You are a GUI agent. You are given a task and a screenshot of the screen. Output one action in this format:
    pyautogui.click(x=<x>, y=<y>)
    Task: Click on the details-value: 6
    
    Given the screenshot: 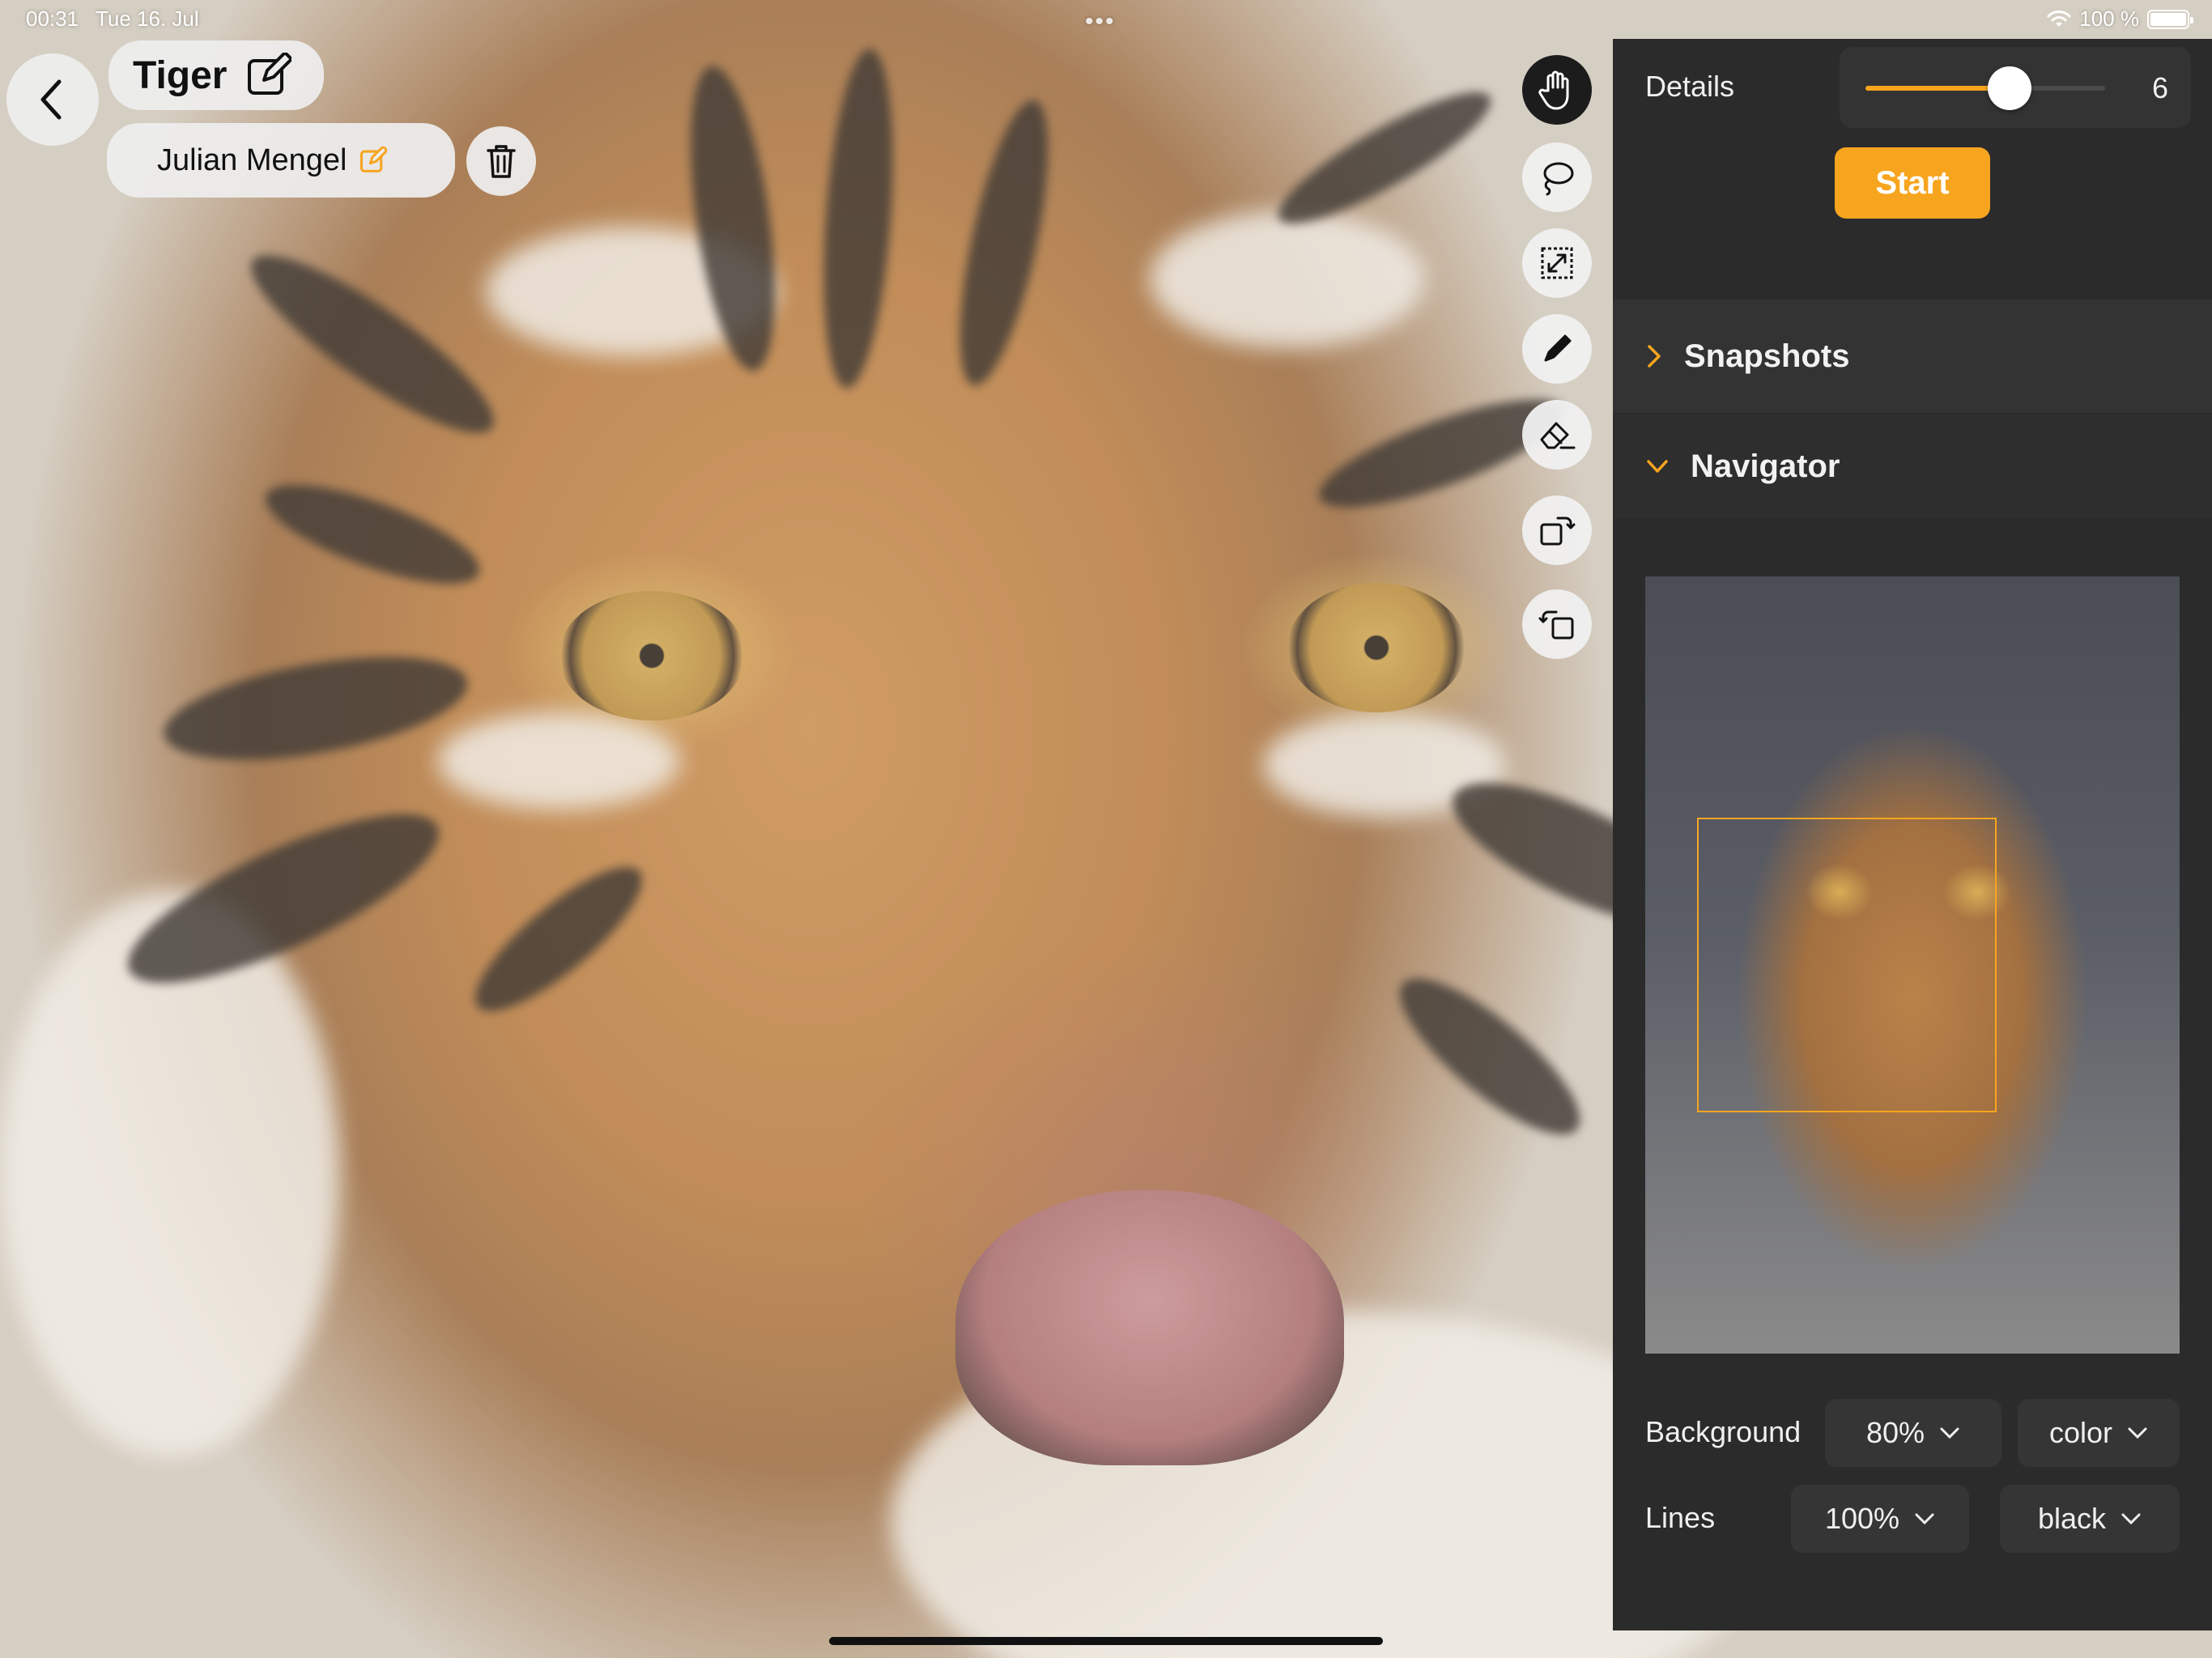 What is the action you would take?
    pyautogui.click(x=2160, y=87)
    